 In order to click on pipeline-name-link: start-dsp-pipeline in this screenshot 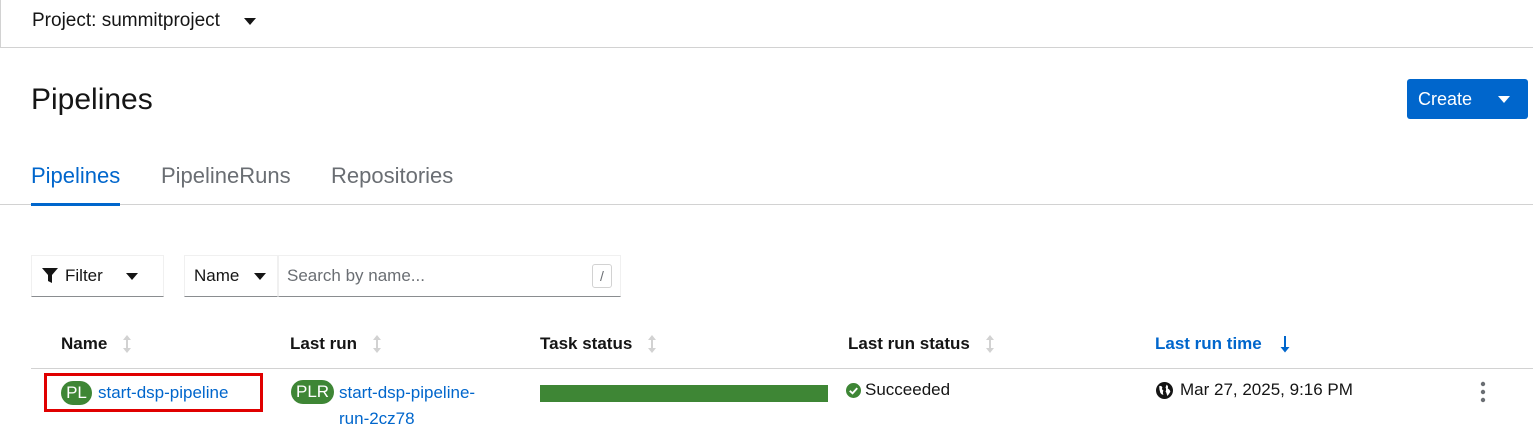, I will do `click(163, 393)`.